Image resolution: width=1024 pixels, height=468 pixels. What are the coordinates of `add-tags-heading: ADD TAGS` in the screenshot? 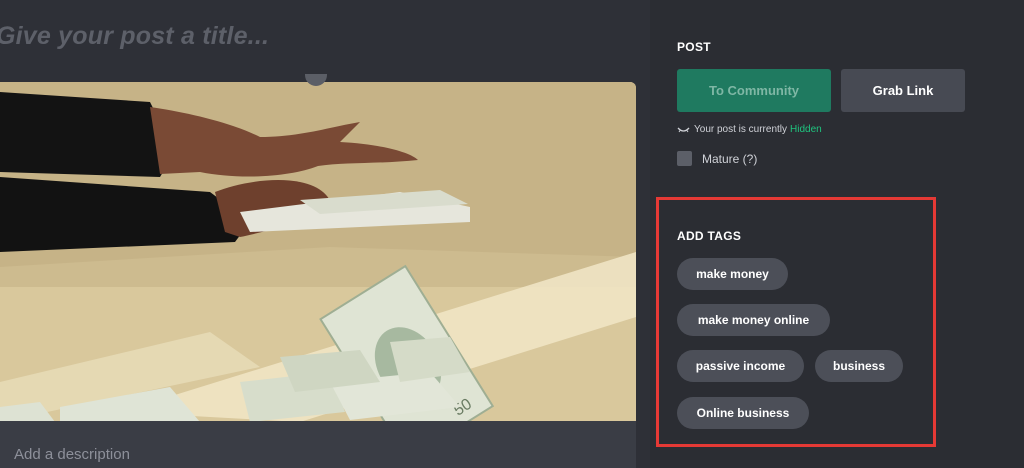 It's located at (709, 236).